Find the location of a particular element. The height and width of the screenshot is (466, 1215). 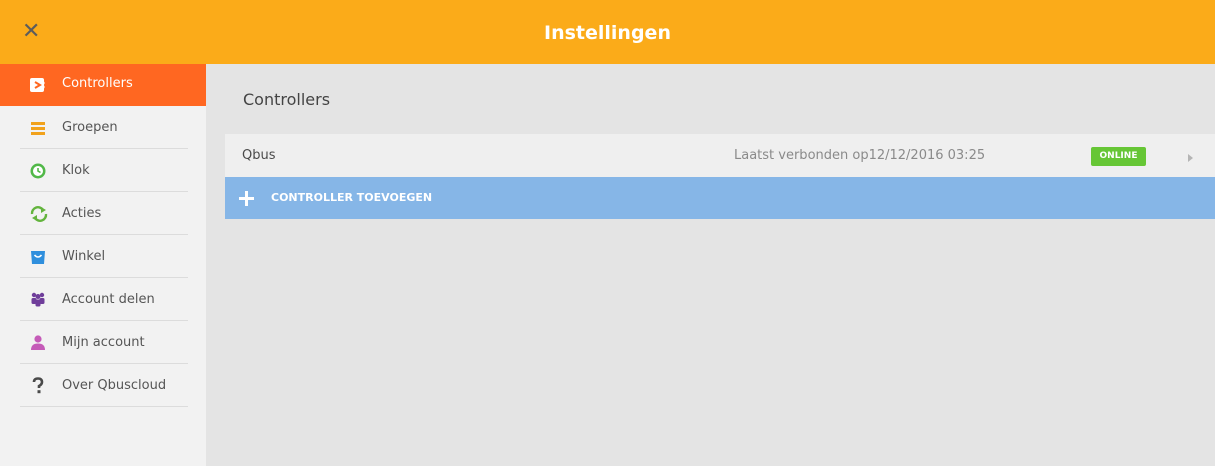

last-connected-text: Laatst verbonden op12/12/2016 03:25 is located at coordinates (860, 155).